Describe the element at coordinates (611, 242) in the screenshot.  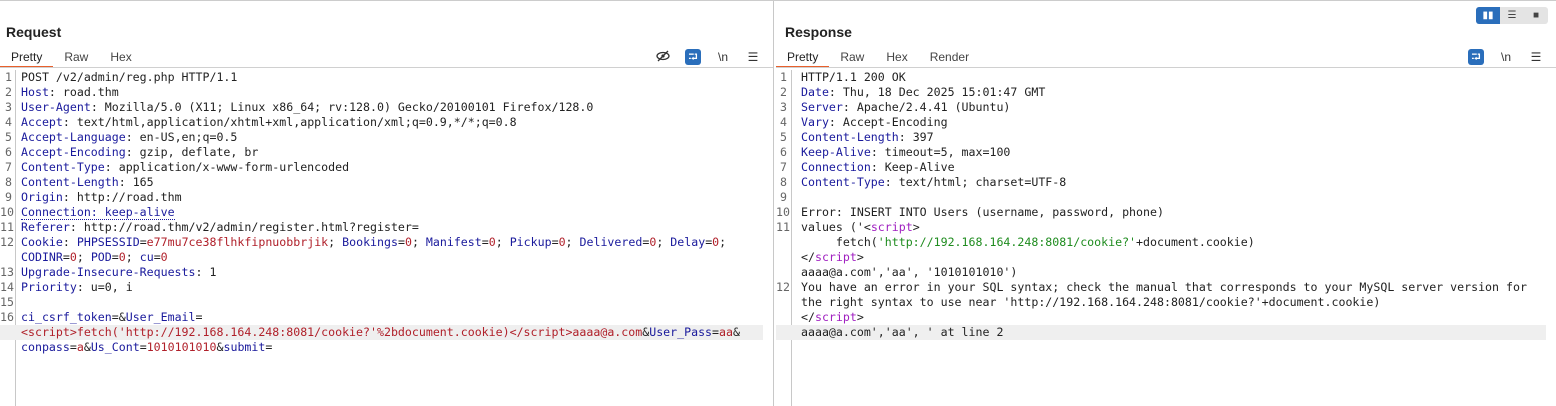
I see `code-token: Delivered` at that location.